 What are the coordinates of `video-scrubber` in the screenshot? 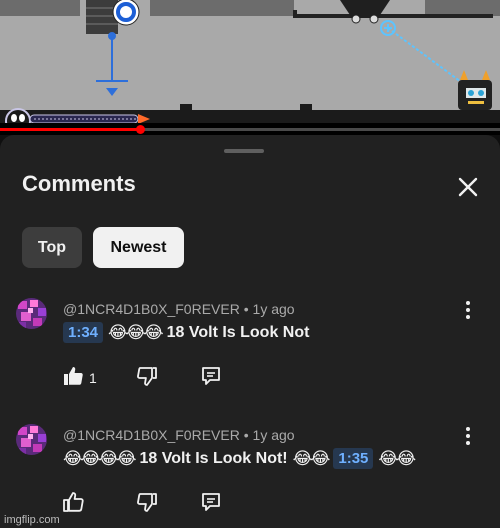 It's located at (140, 129).